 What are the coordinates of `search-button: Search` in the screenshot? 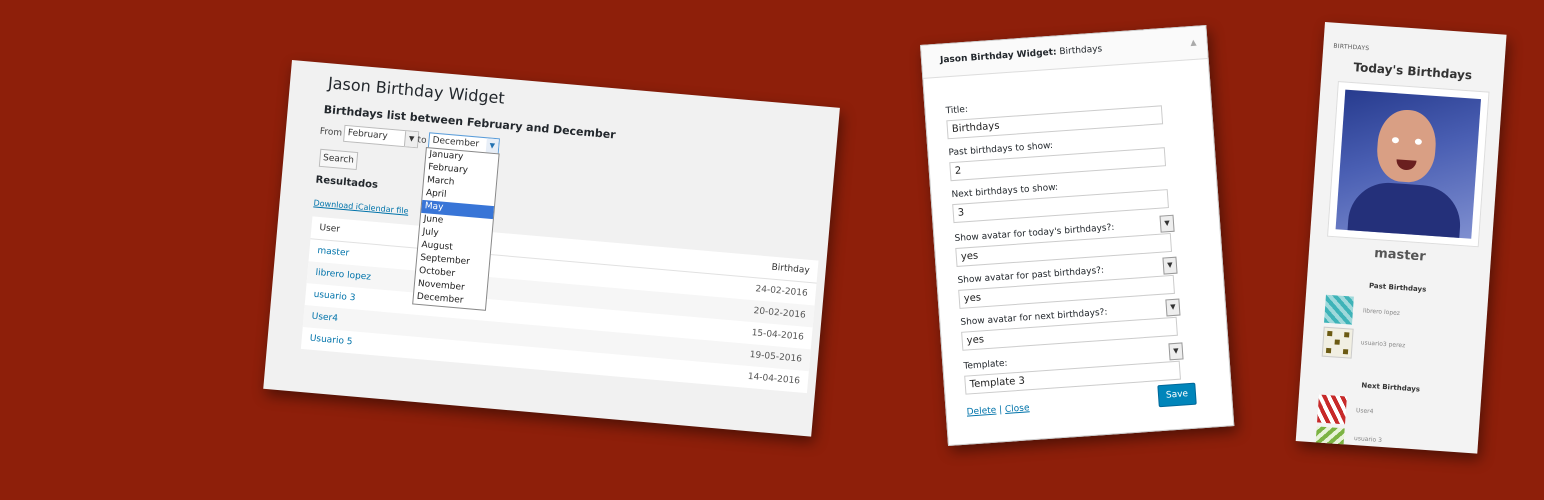 It's located at (338, 159).